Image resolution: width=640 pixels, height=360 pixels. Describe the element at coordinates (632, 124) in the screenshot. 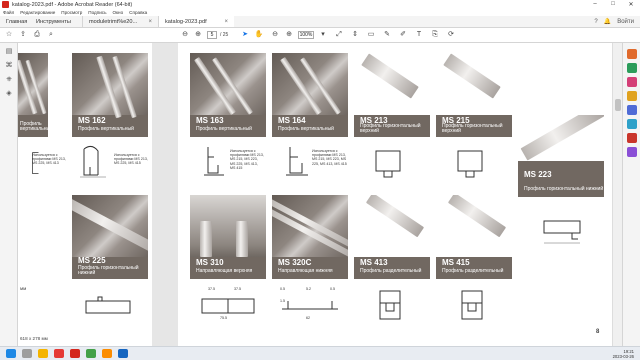

I see `organize-pages-icon` at that location.